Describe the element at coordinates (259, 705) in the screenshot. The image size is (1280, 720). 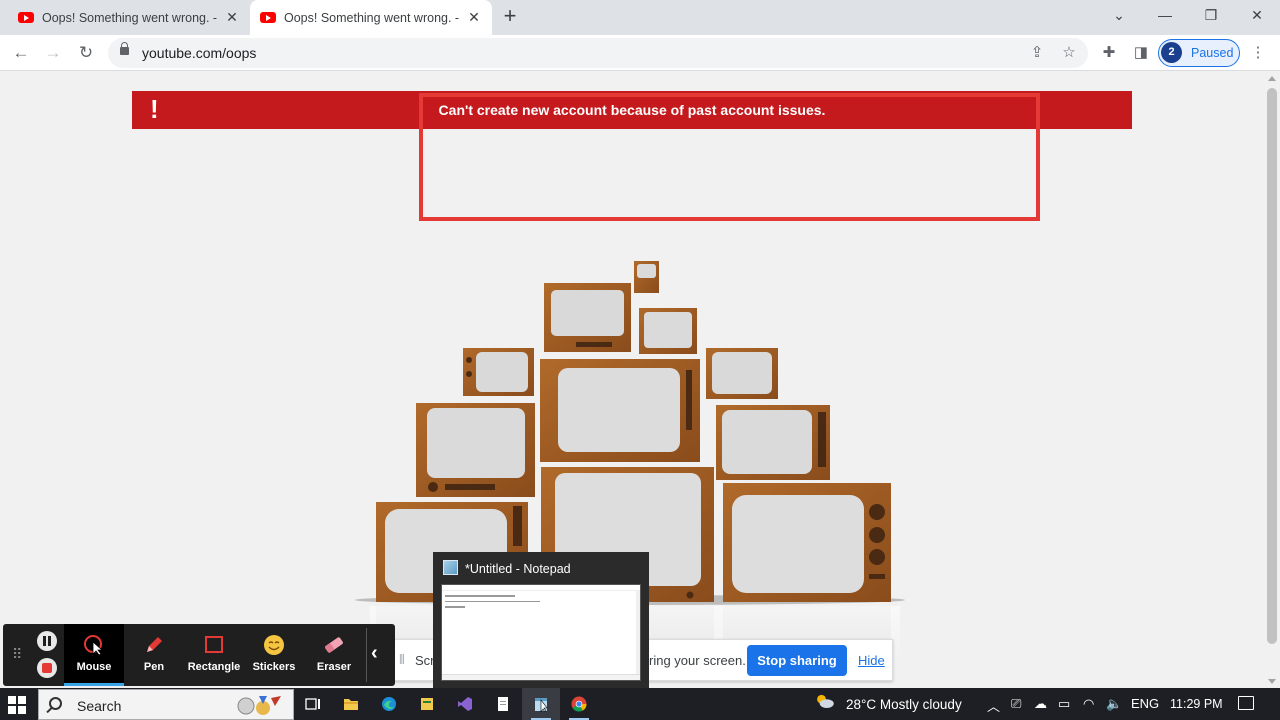
I see `search-highlight-icon` at that location.